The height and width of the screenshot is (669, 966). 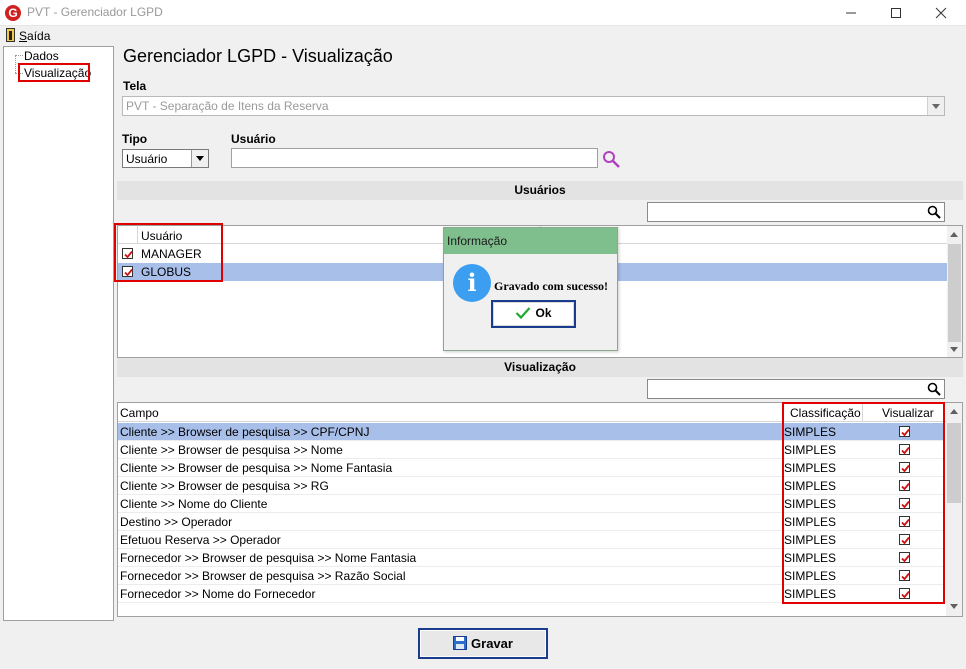 What do you see at coordinates (147, 159) in the screenshot?
I see `tipo-select-value: Usuário` at bounding box center [147, 159].